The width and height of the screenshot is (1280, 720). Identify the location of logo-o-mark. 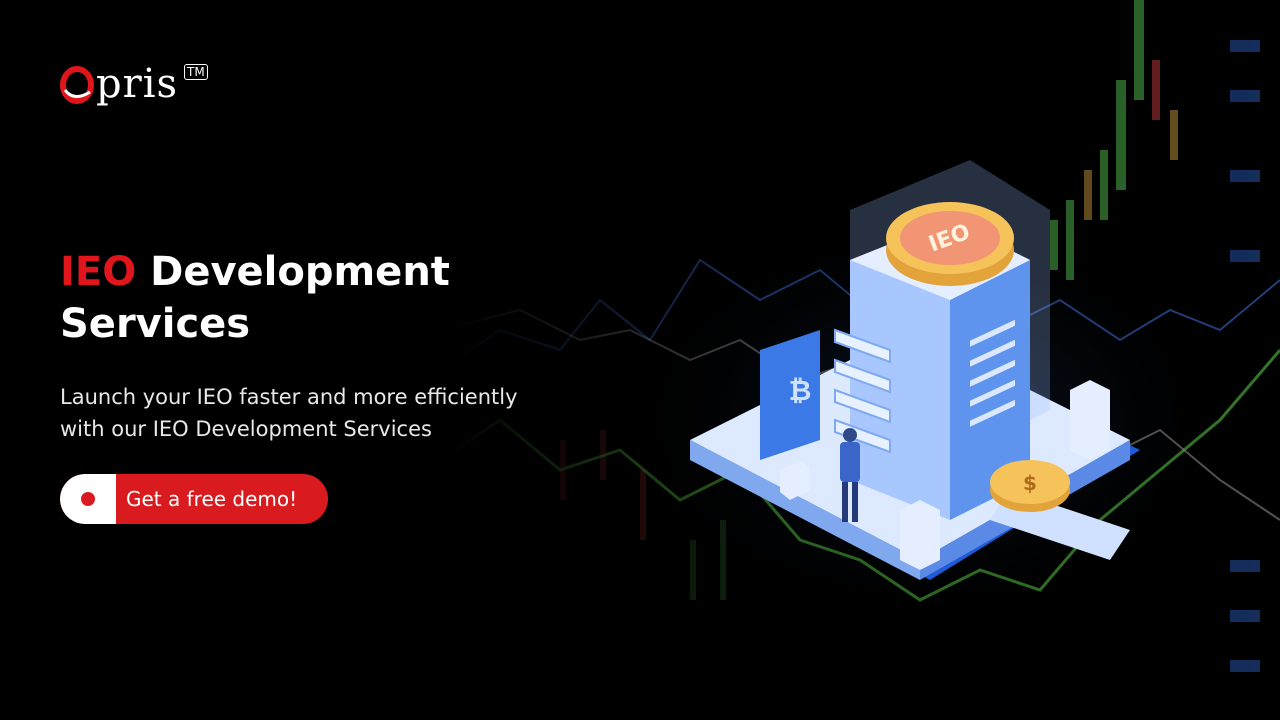
(77, 85).